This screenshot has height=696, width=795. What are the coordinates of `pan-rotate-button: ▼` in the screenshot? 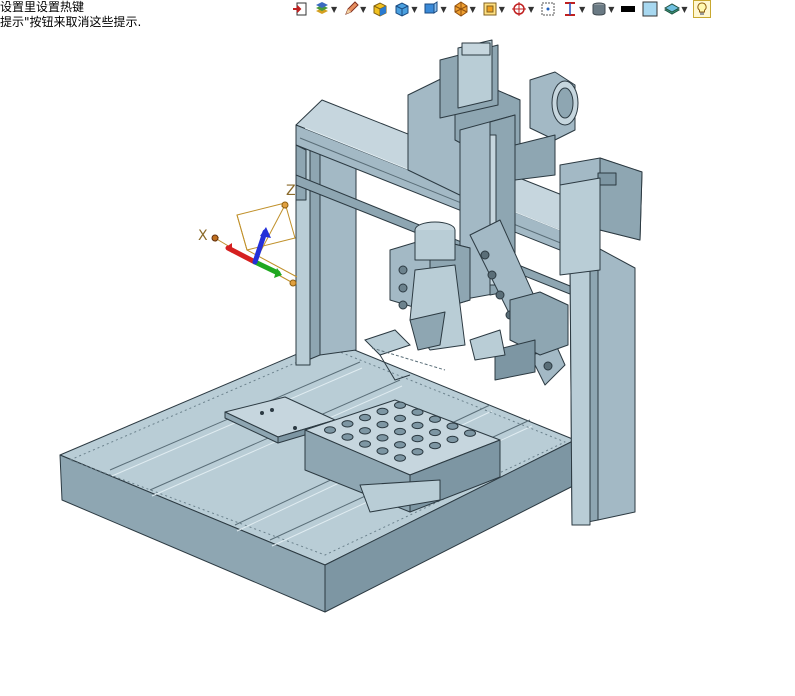 It's located at (522, 9).